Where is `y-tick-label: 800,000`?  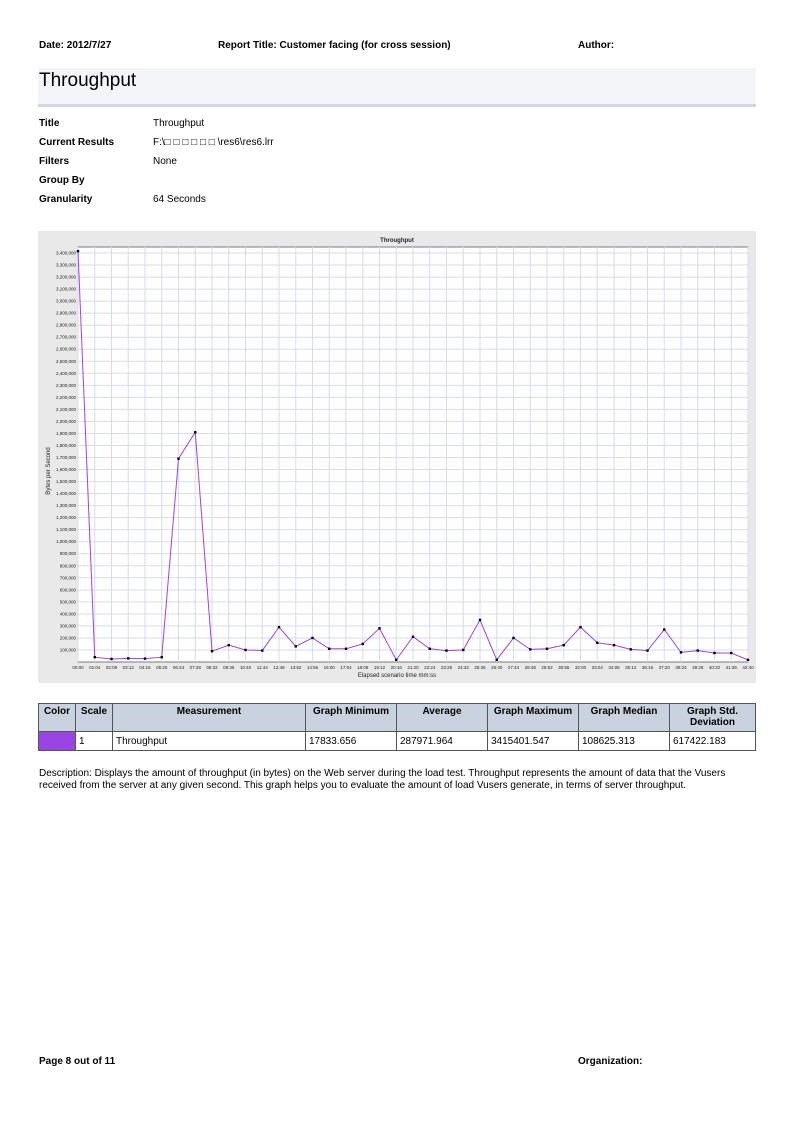
y-tick-label: 800,000 is located at coordinates (68, 565).